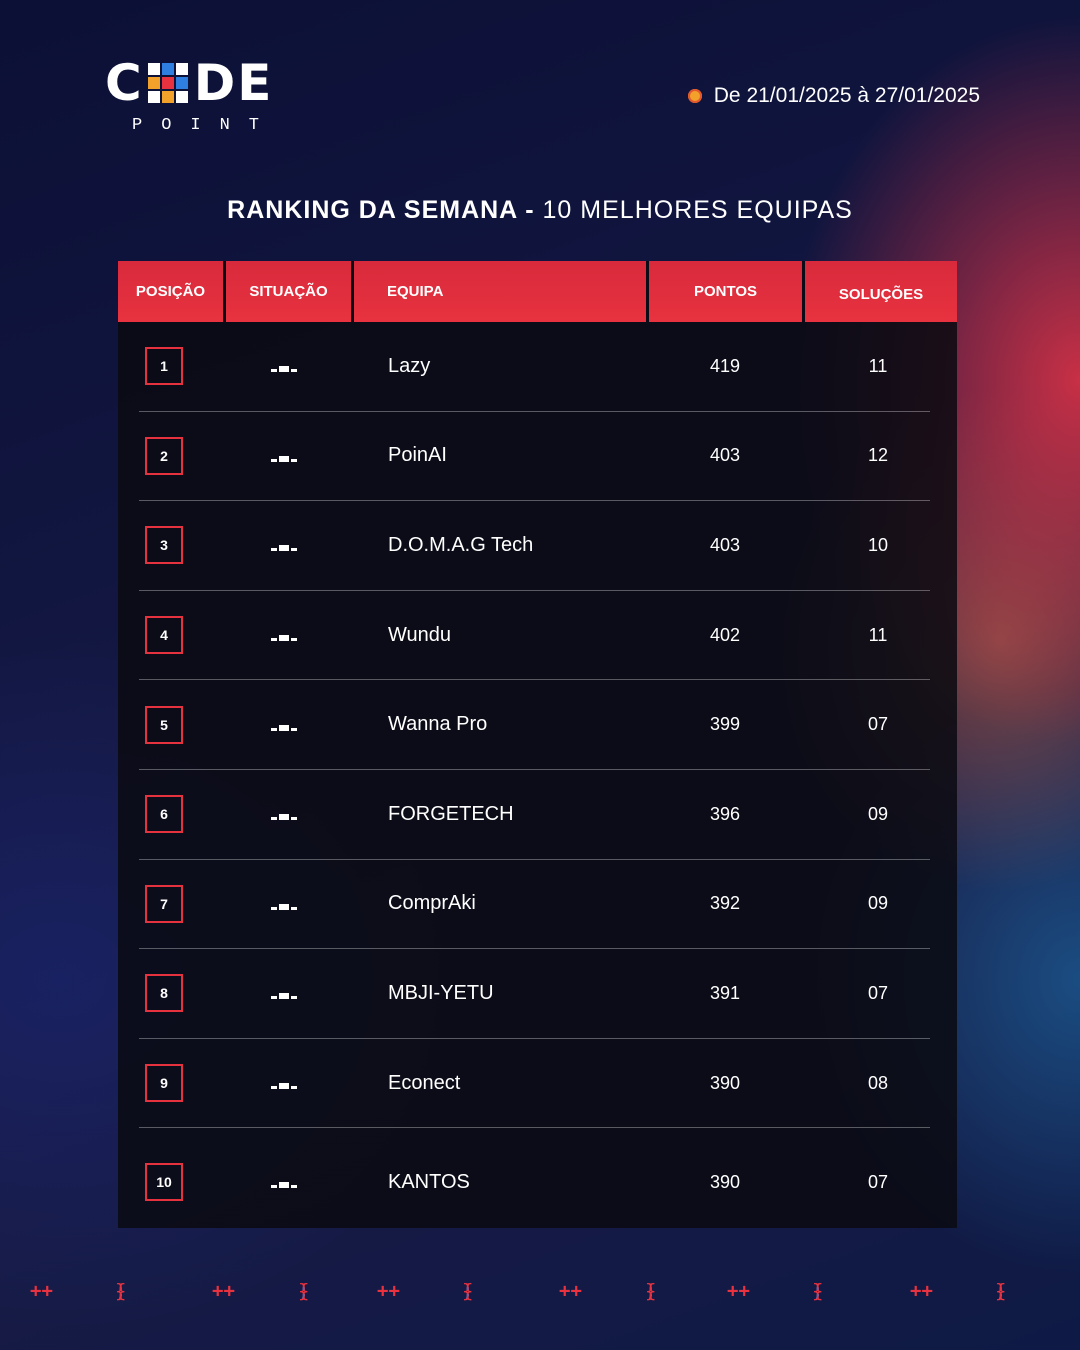  I want to click on position-badge: 3, so click(164, 545).